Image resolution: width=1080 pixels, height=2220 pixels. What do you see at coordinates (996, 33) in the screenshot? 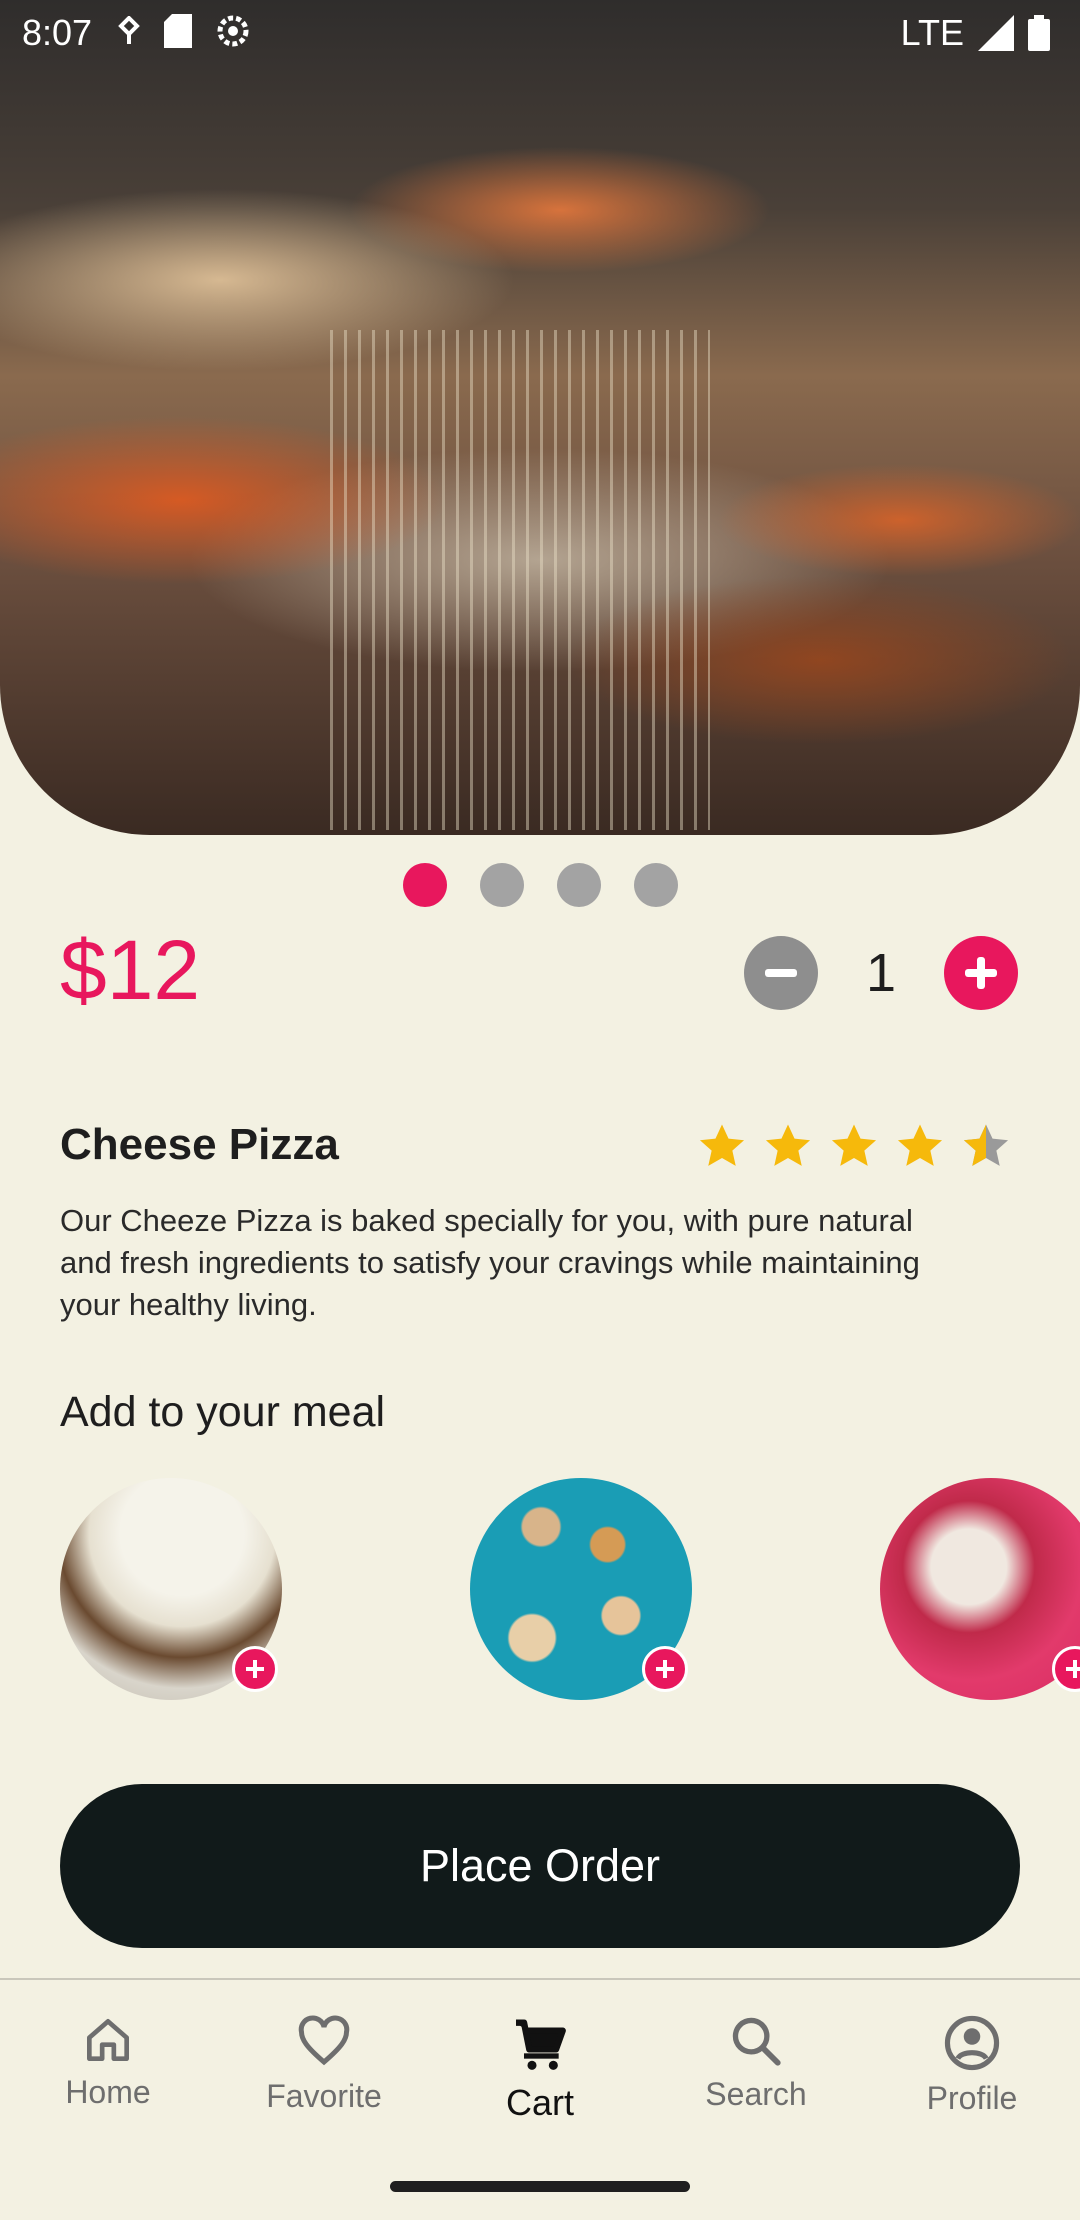
I see `signal-icon` at bounding box center [996, 33].